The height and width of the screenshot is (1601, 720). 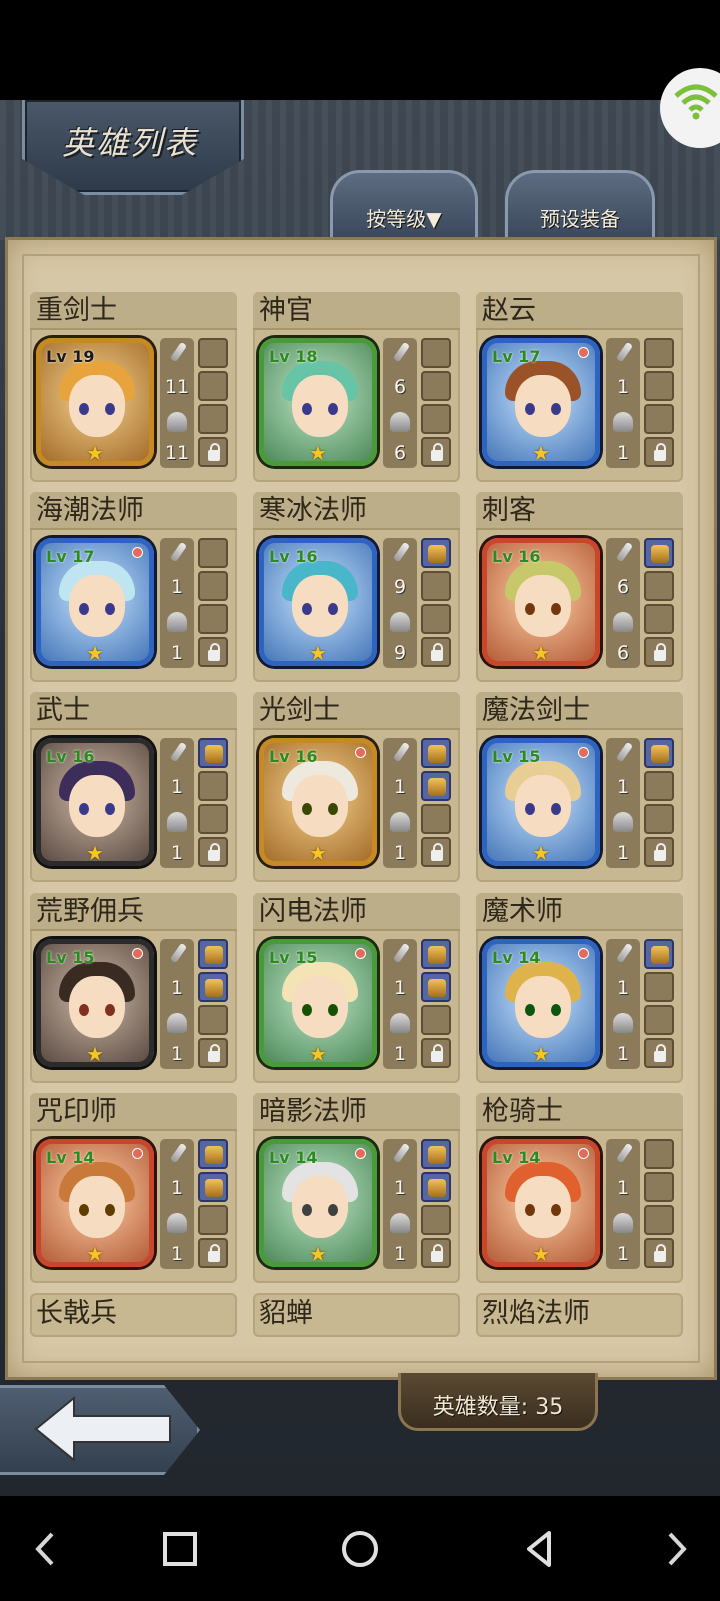 I want to click on hero-card: 神官 Lv 18 ★ 6 6, so click(x=356, y=387).